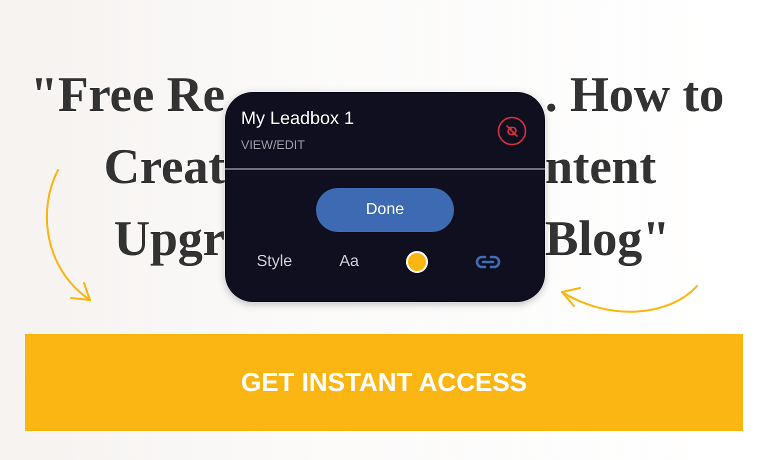 The height and width of the screenshot is (460, 770). What do you see at coordinates (600, 166) in the screenshot?
I see `headline-text: ntent` at bounding box center [600, 166].